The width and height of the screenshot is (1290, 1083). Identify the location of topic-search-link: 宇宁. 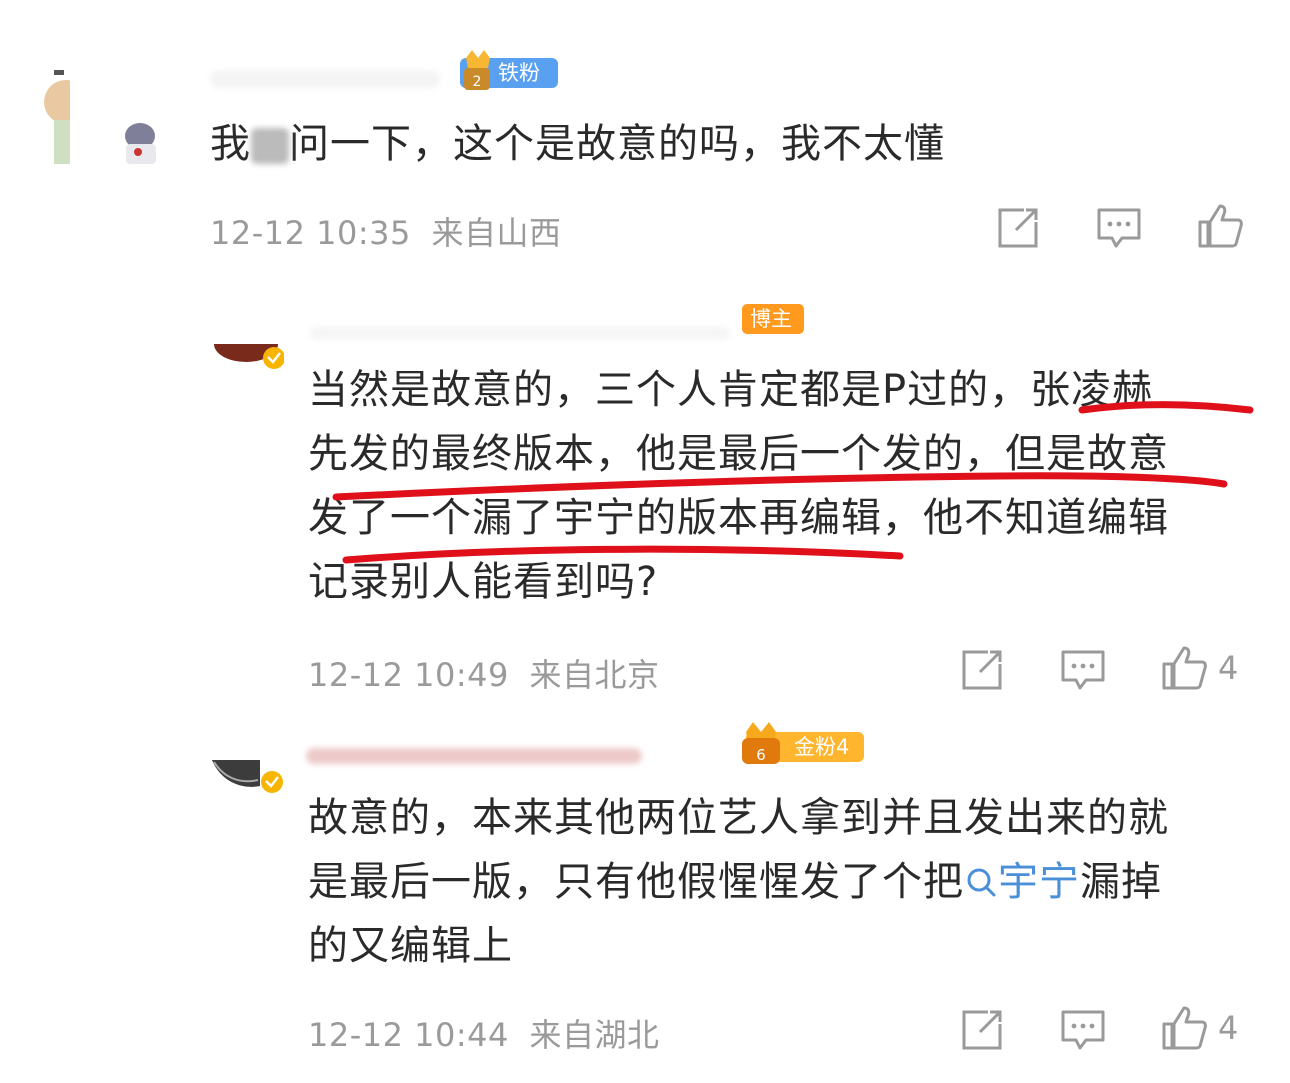
(1022, 882).